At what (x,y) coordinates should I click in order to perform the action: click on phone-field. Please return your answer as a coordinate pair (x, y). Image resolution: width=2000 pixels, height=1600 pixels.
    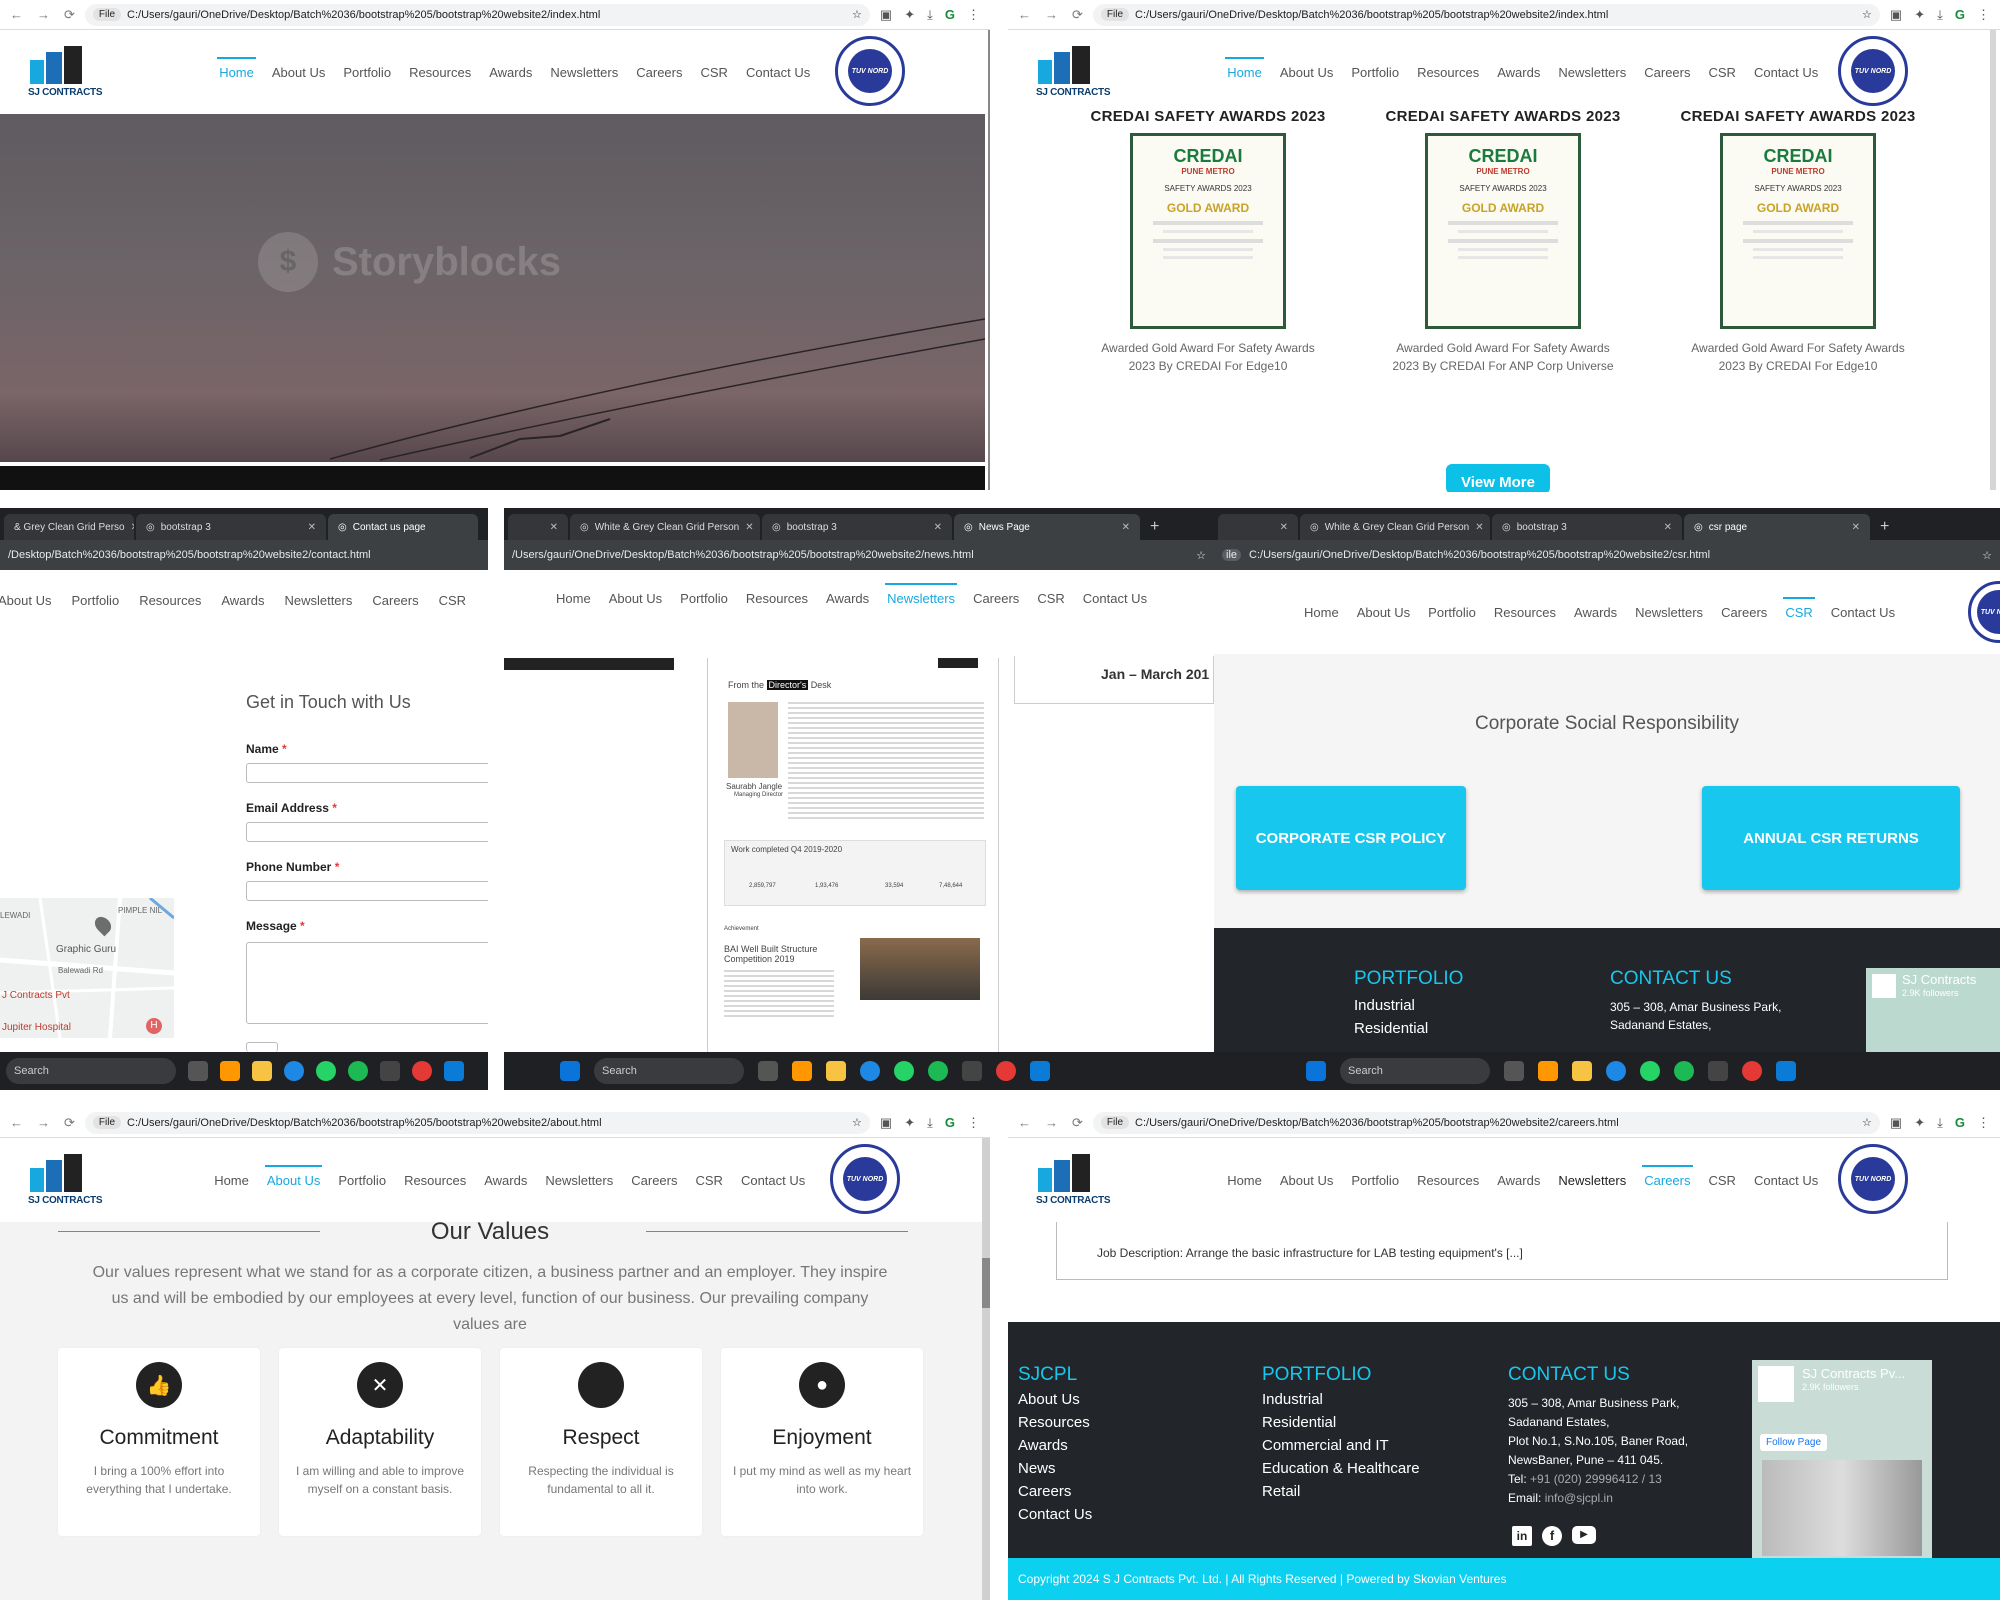
    Looking at the image, I should click on (367, 891).